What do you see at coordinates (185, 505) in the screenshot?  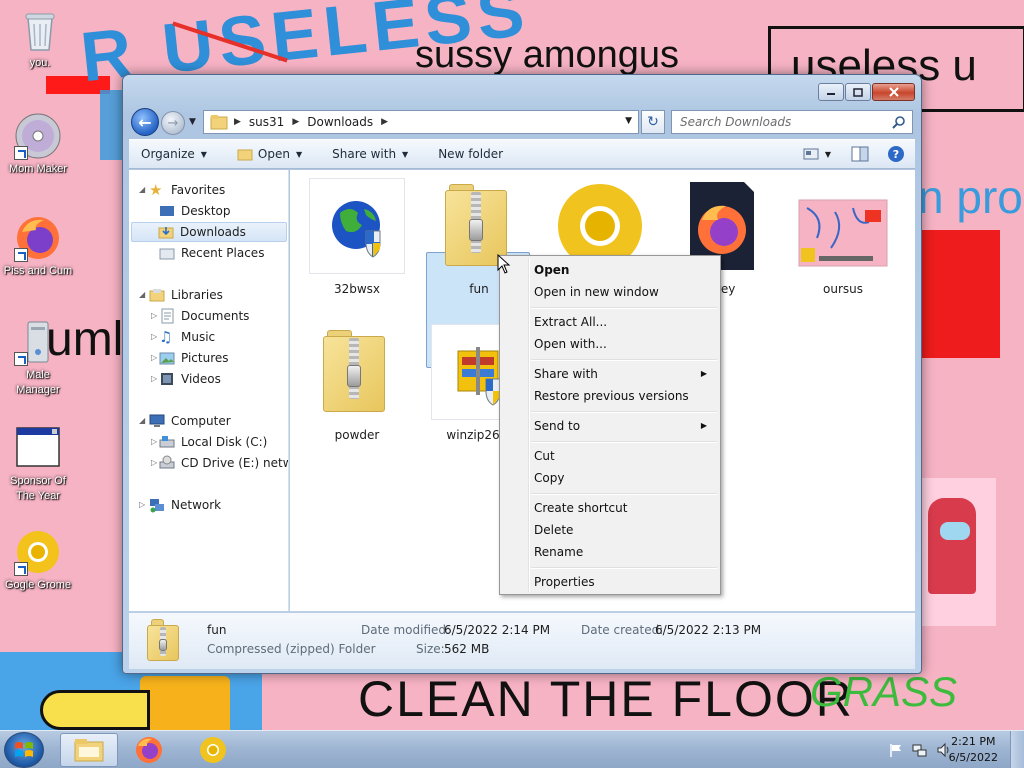 I see `nav-network: Network` at bounding box center [185, 505].